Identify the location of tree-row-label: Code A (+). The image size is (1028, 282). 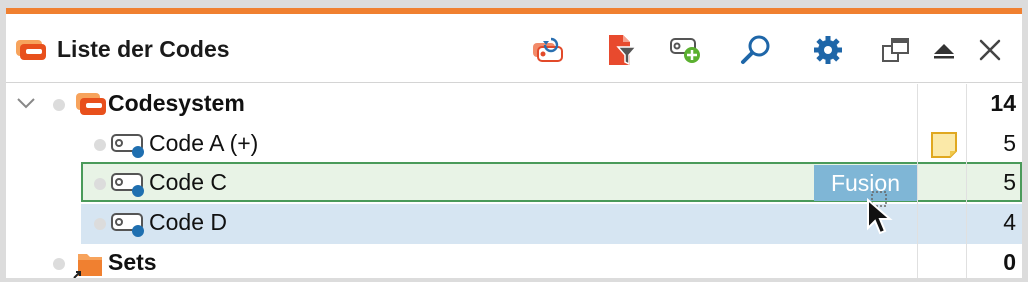
(204, 143).